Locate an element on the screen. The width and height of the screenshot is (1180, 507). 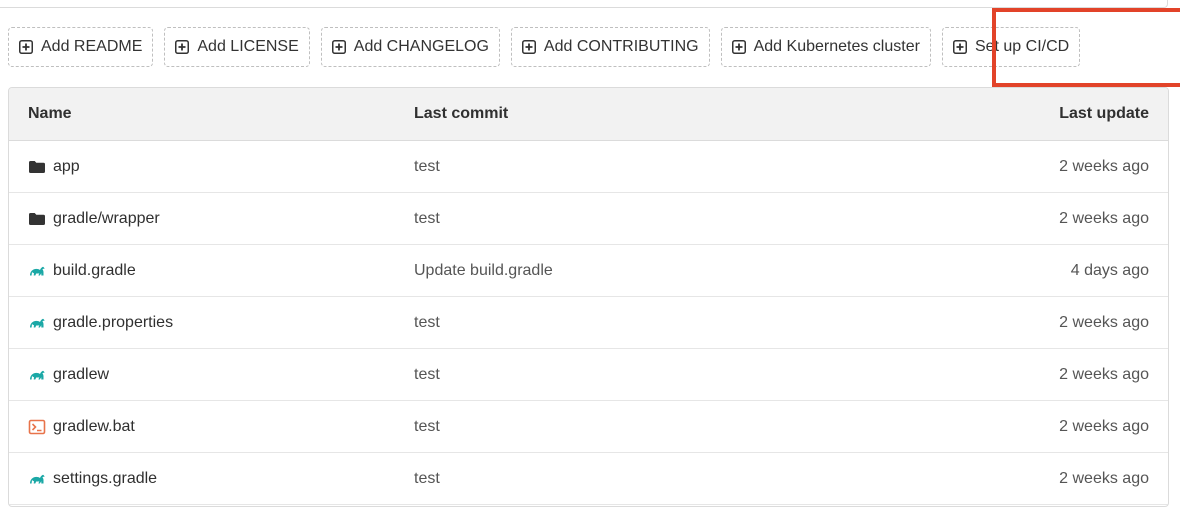
add-contributing-button: Add CONTRIBUTING is located at coordinates (610, 47).